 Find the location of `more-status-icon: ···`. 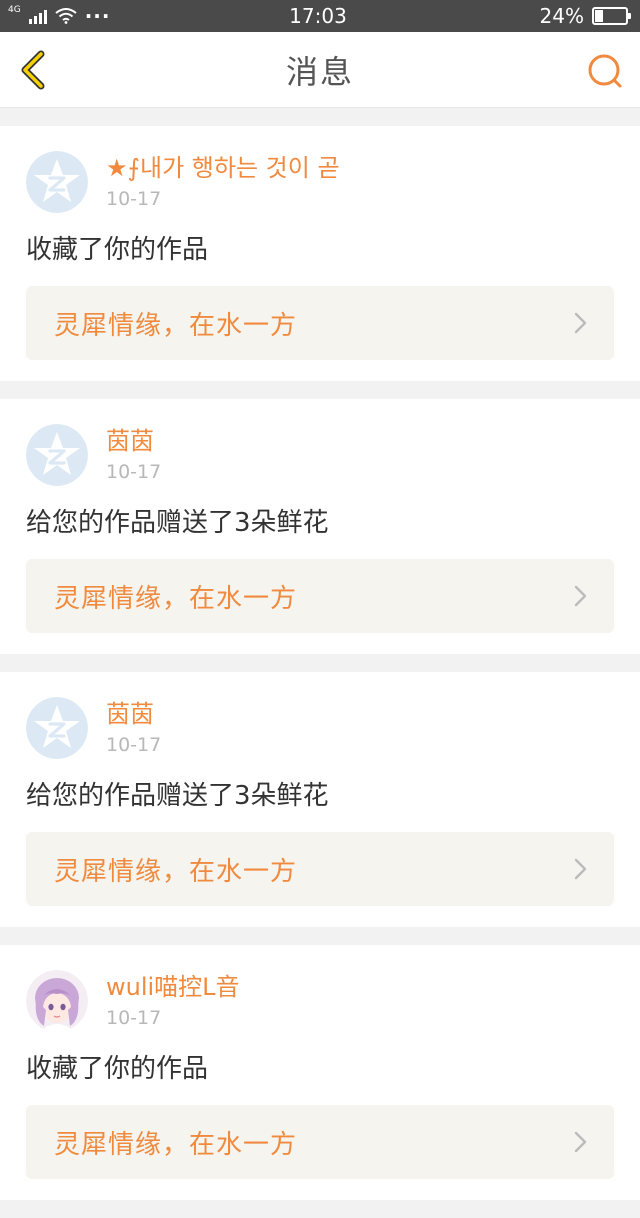

more-status-icon: ··· is located at coordinates (97, 16).